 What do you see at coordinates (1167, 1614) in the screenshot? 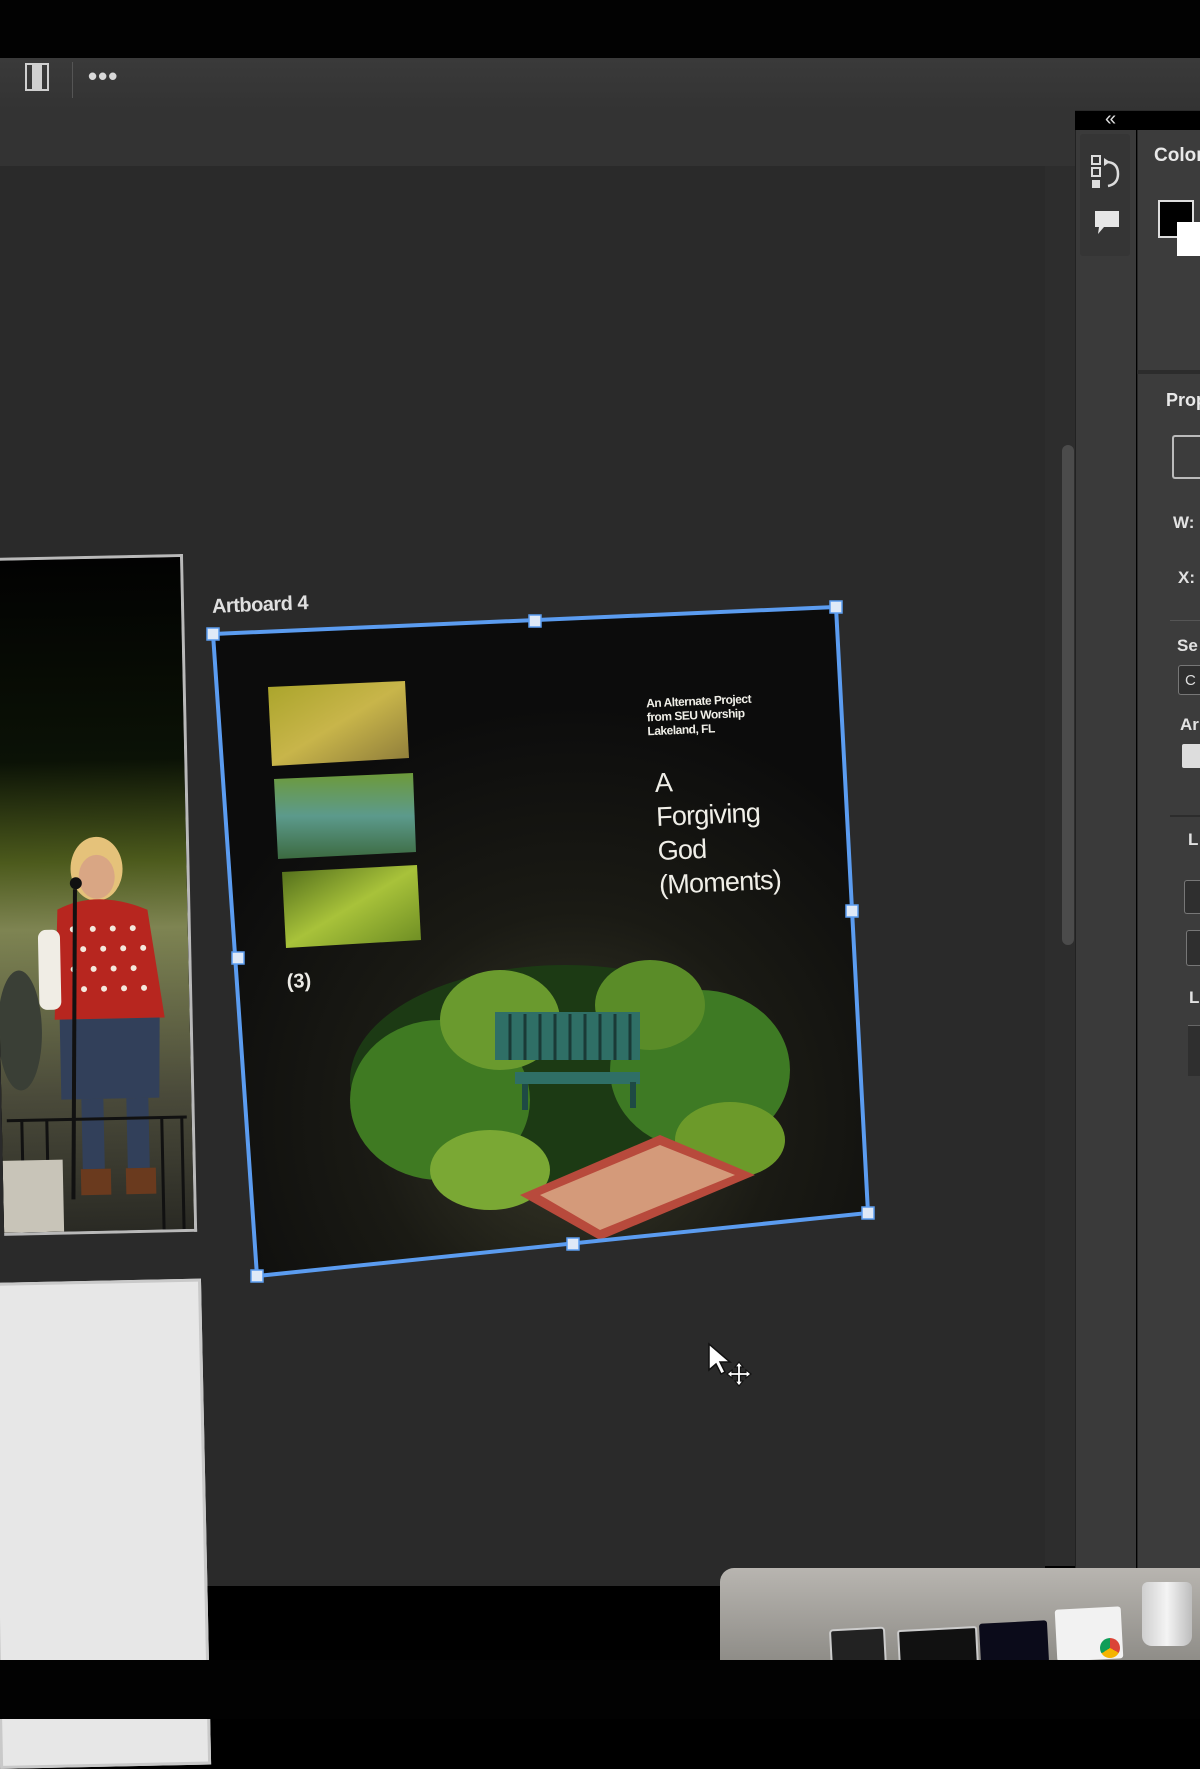
I see `trash-icon` at bounding box center [1167, 1614].